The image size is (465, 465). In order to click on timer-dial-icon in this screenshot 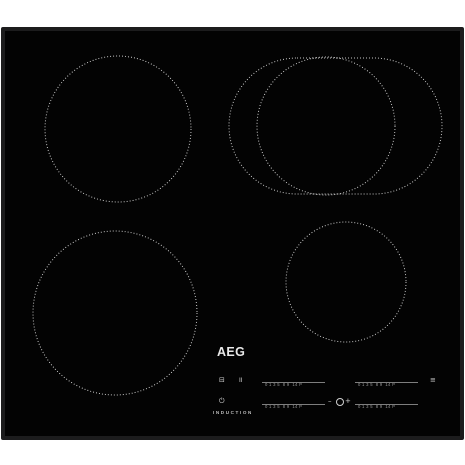, I will do `click(340, 402)`.